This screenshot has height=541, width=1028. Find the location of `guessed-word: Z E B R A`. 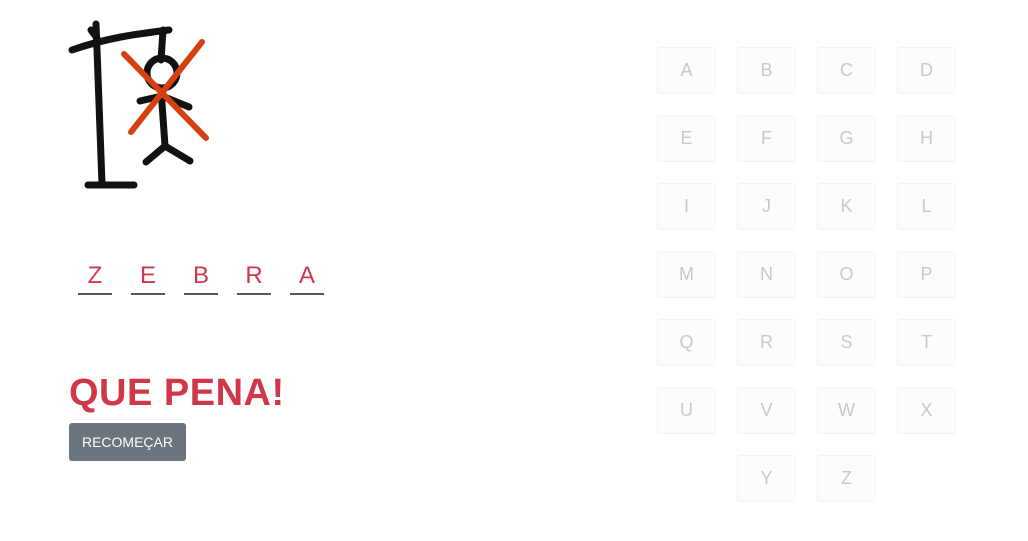

guessed-word: Z E B R A is located at coordinates (201, 277).